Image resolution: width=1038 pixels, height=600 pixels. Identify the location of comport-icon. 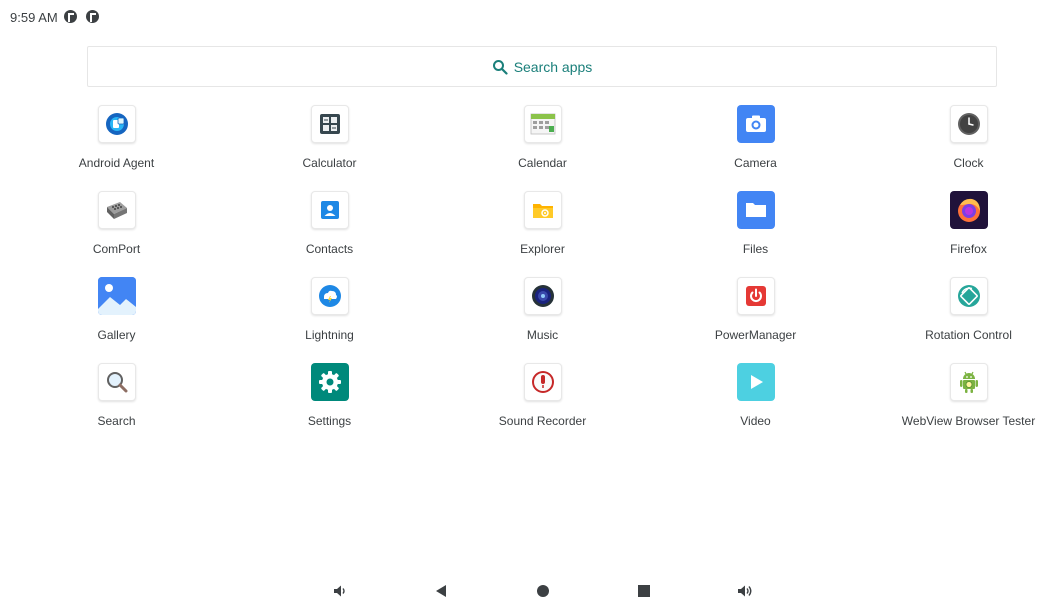
(116, 210).